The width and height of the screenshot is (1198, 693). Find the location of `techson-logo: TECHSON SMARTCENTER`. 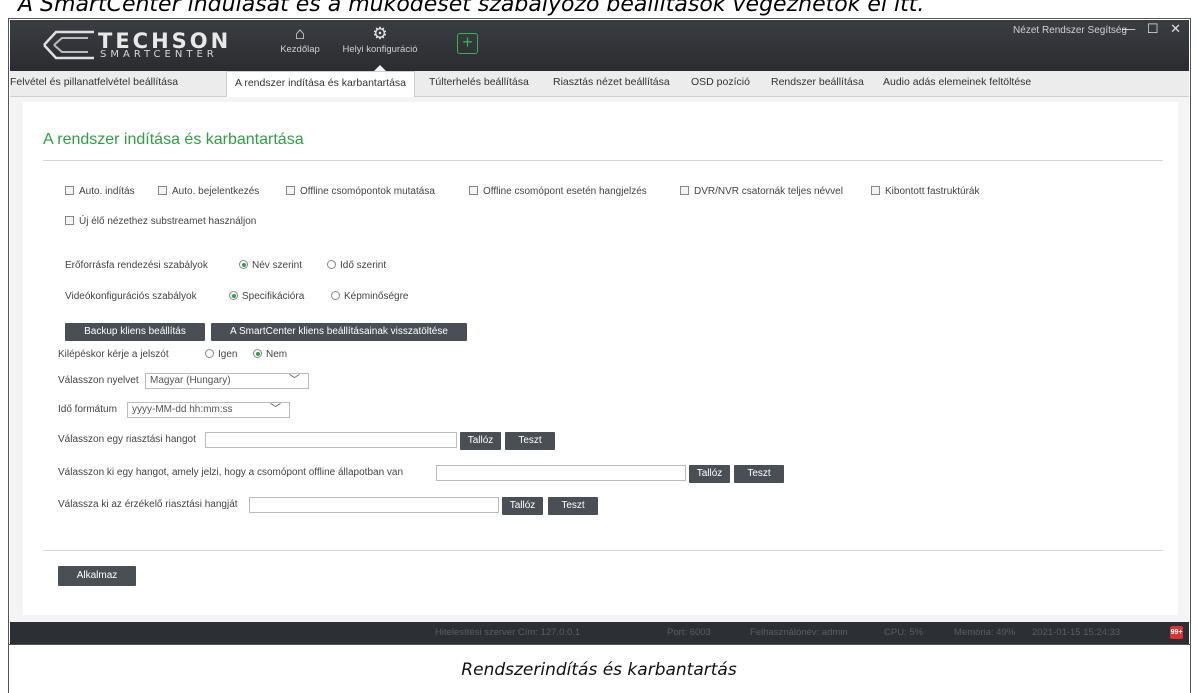

techson-logo: TECHSON SMARTCENTER is located at coordinates (150, 45).